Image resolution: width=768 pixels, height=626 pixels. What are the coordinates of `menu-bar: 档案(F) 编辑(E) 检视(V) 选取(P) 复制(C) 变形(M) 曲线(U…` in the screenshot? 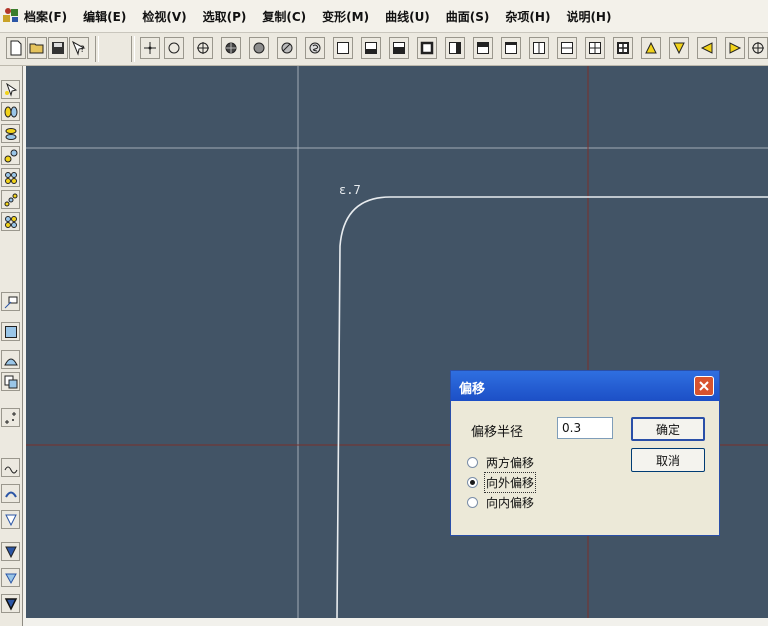 It's located at (384, 16).